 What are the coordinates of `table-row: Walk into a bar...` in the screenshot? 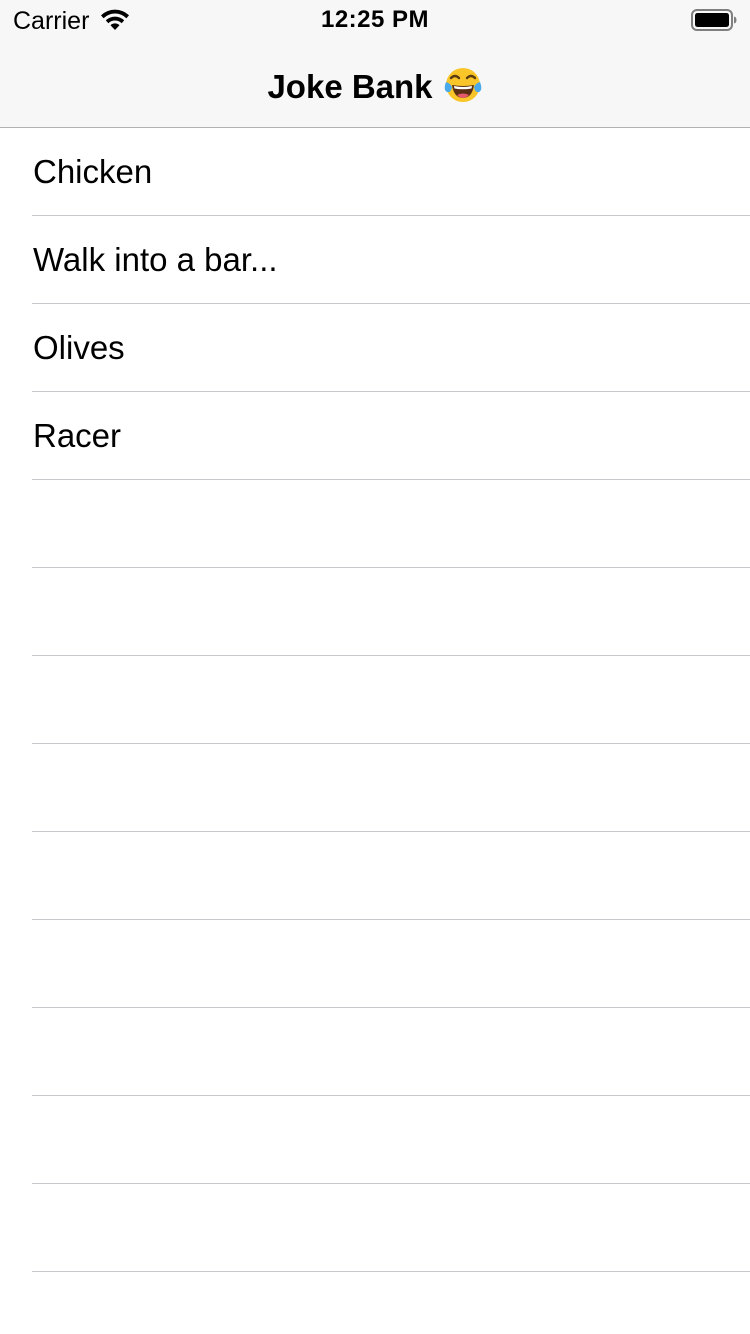 It's located at (375, 260).